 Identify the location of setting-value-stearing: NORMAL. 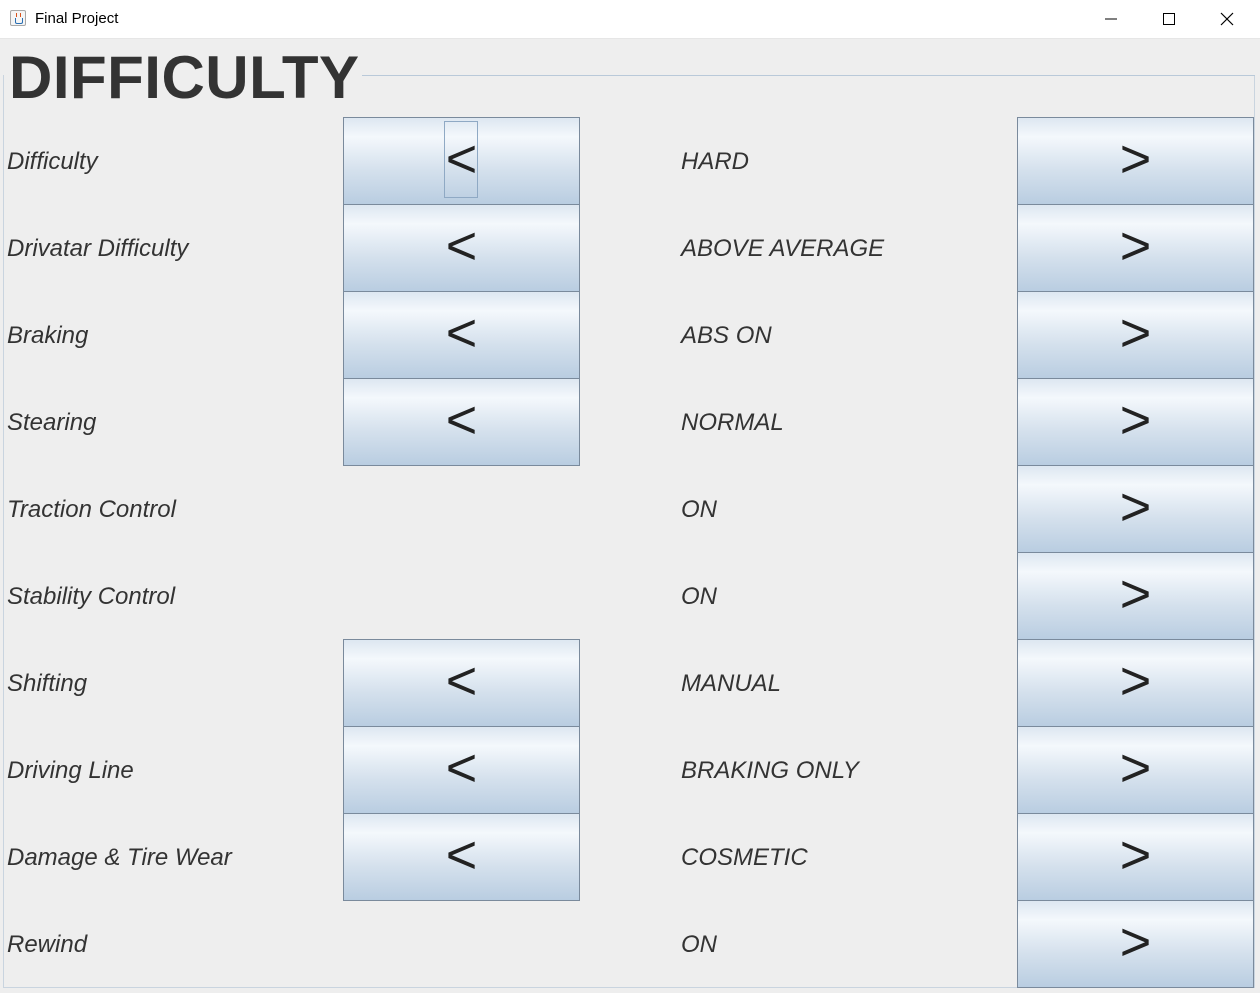
(732, 422).